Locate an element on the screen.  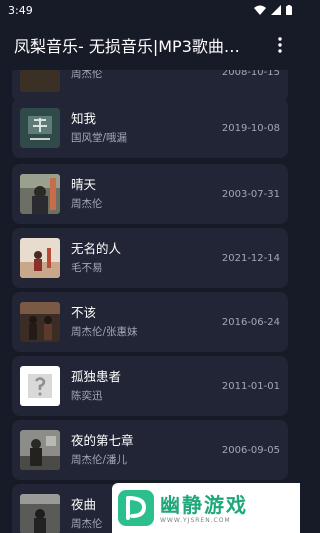
status-icons is located at coordinates (273, 10).